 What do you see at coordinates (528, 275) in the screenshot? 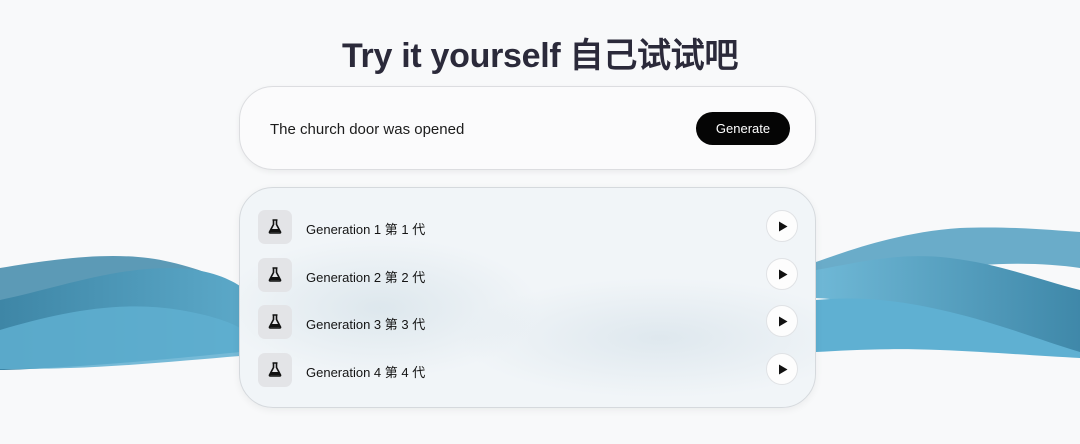
I see `generation-row: Generation 2 第 2 代` at bounding box center [528, 275].